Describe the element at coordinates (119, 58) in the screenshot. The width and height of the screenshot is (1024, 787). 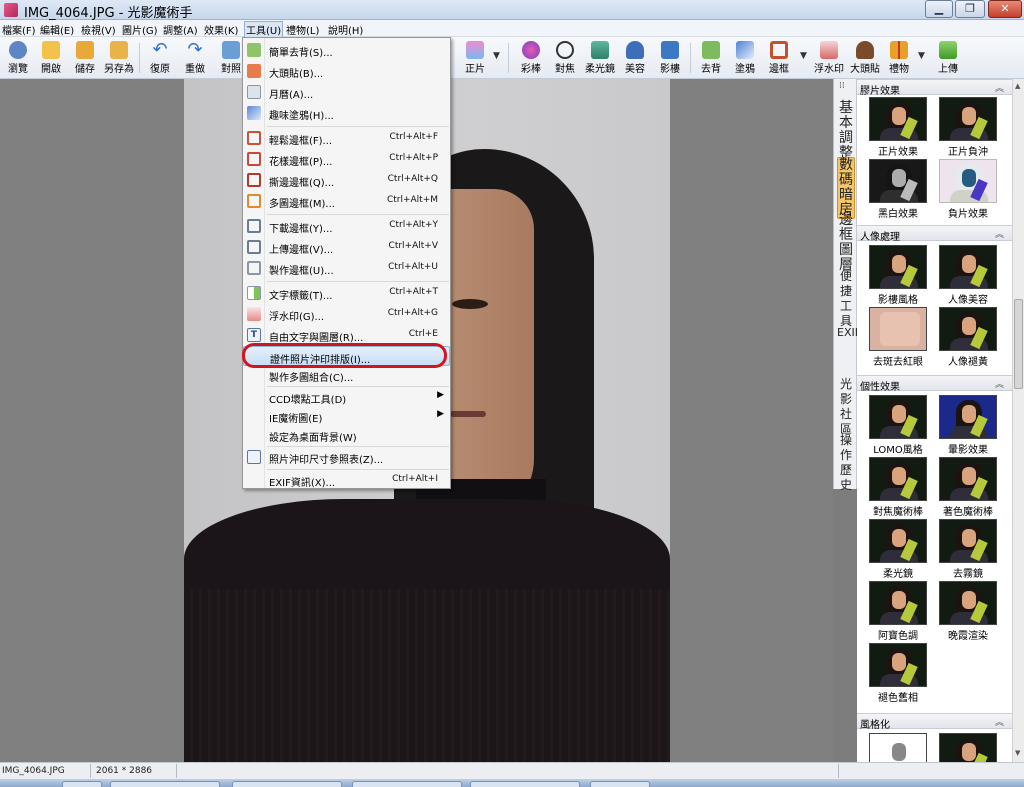
I see `save-as-button: 另存為` at that location.